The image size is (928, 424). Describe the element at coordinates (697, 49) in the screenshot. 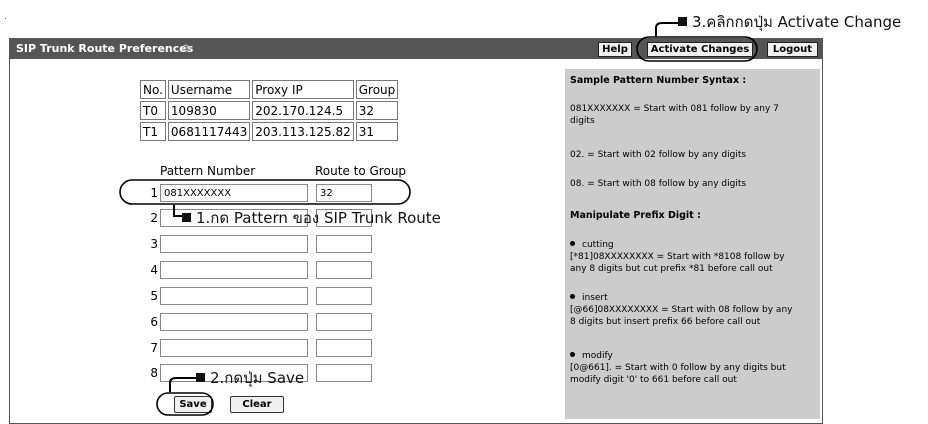

I see `activate-highlight` at that location.